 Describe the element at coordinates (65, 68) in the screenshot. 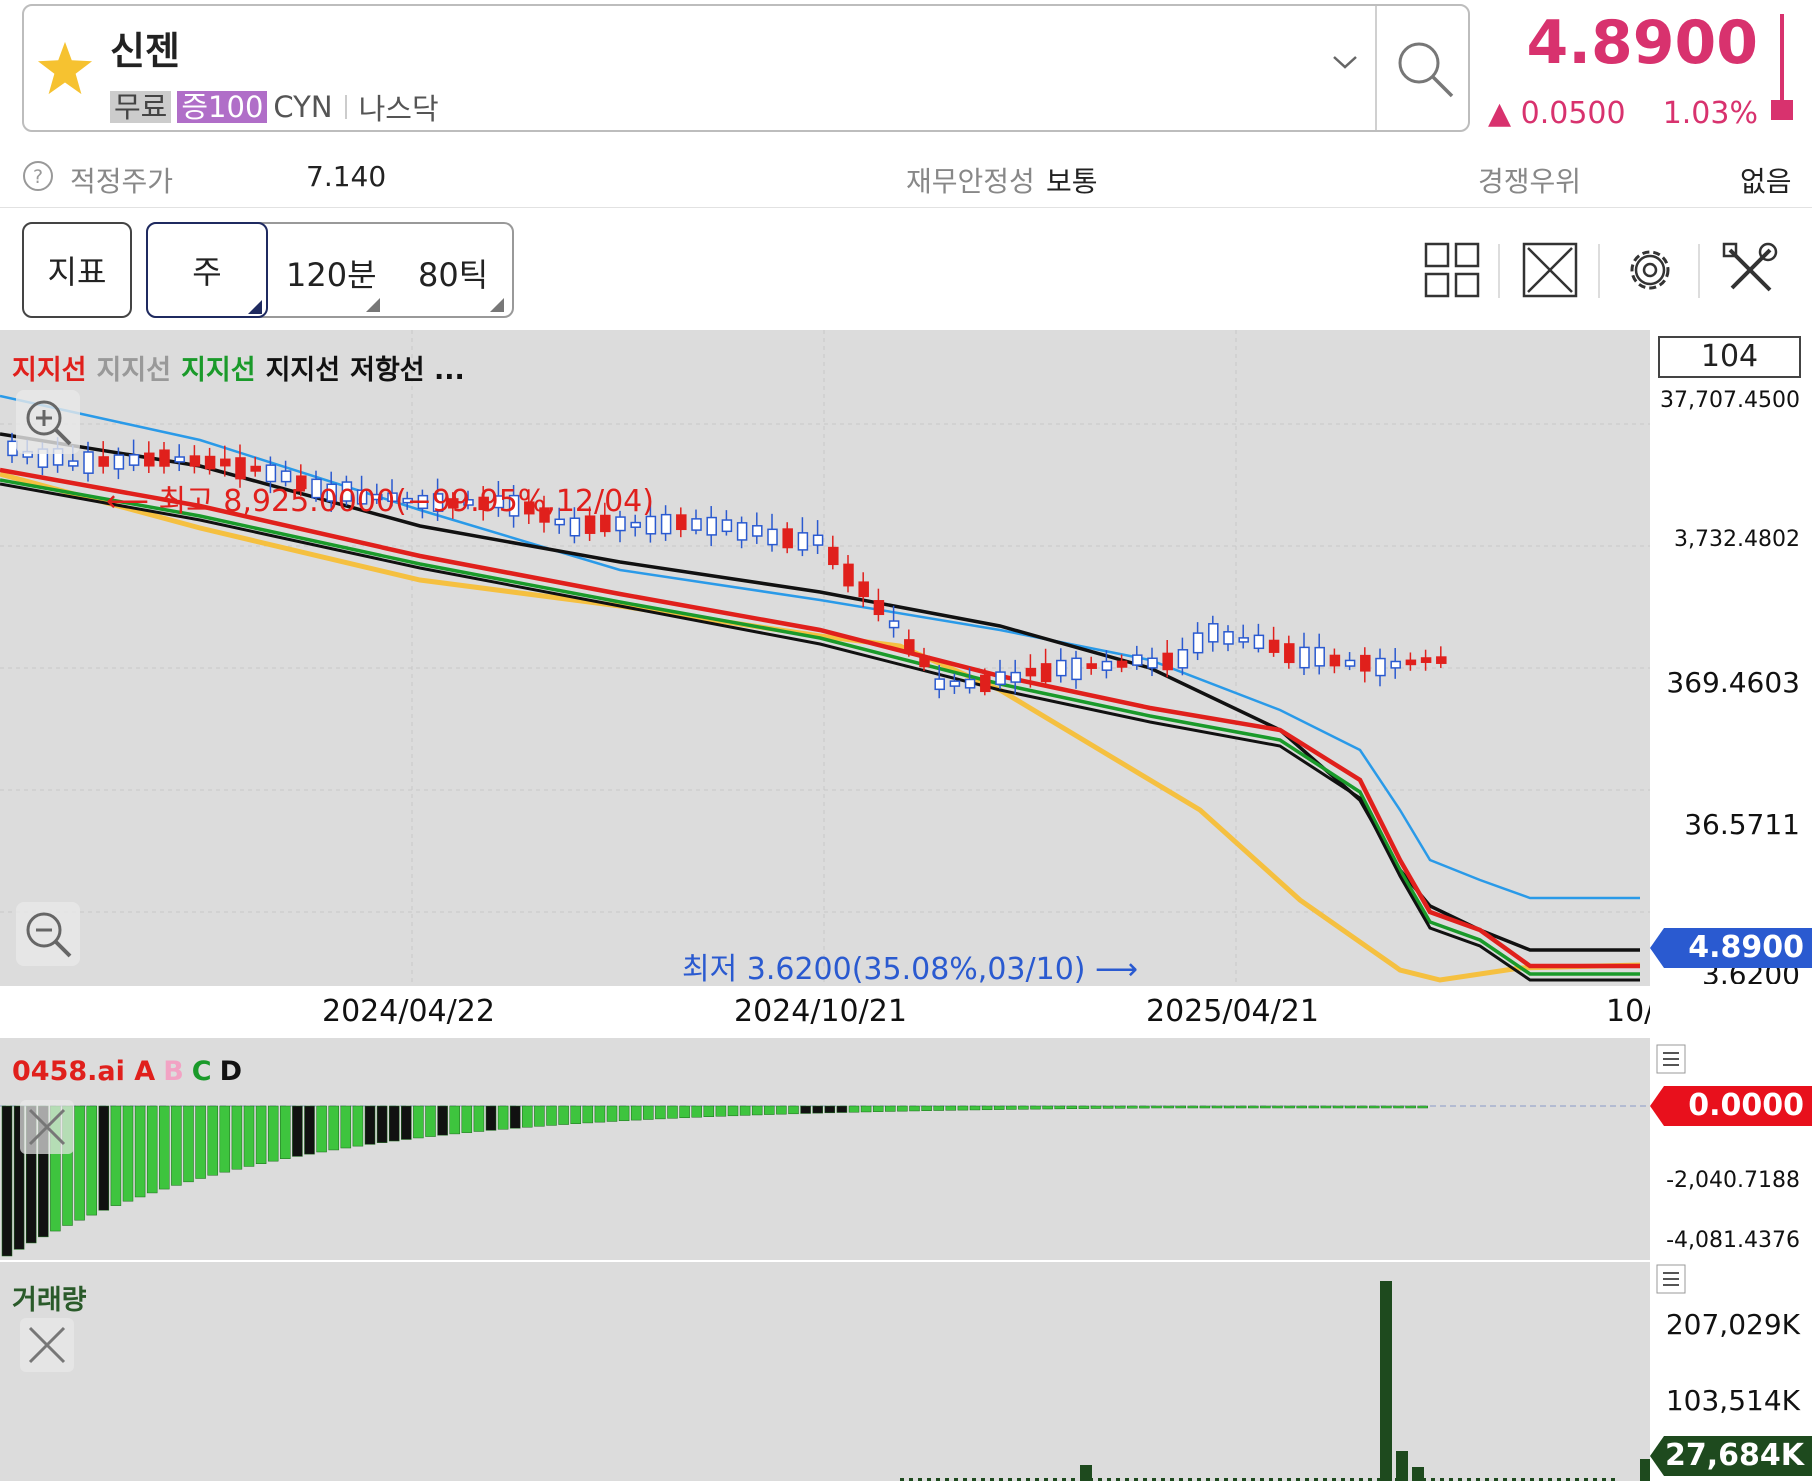

I see `favorite-star-icon` at that location.